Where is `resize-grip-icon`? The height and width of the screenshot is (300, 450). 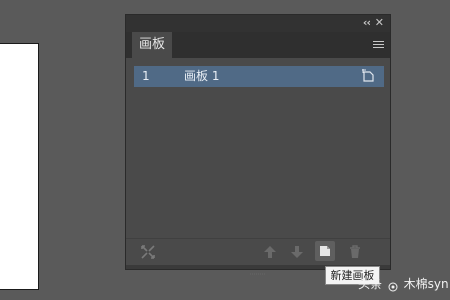
resize-grip-icon is located at coordinates (258, 268).